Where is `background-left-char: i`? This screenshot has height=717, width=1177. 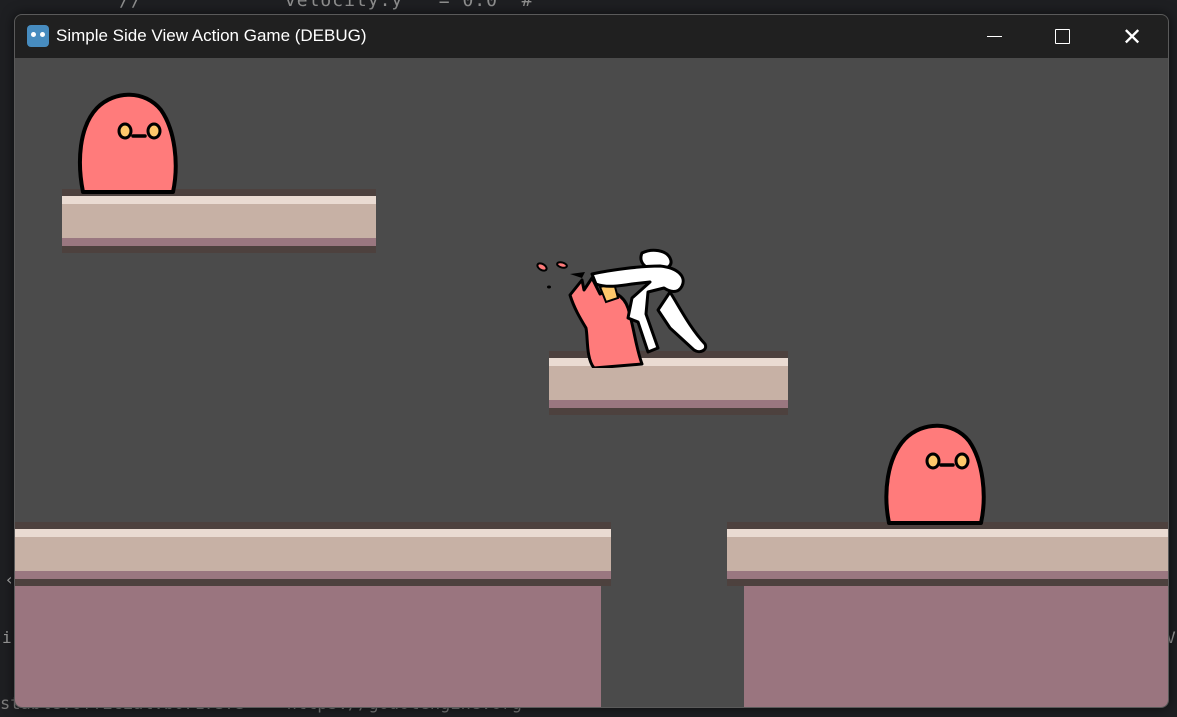
background-left-char: i is located at coordinates (7, 637).